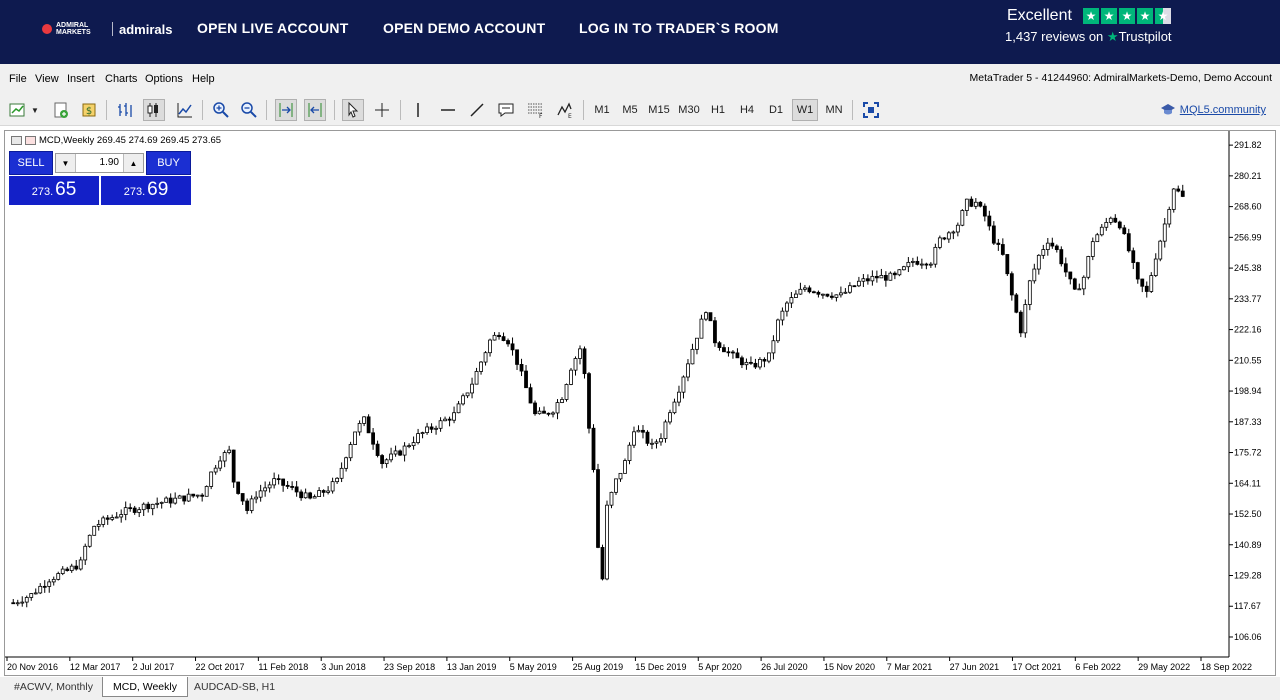 This screenshot has height=700, width=1280. I want to click on open-demo-account-link: OPEN DEMO ACCOUNT, so click(464, 28).